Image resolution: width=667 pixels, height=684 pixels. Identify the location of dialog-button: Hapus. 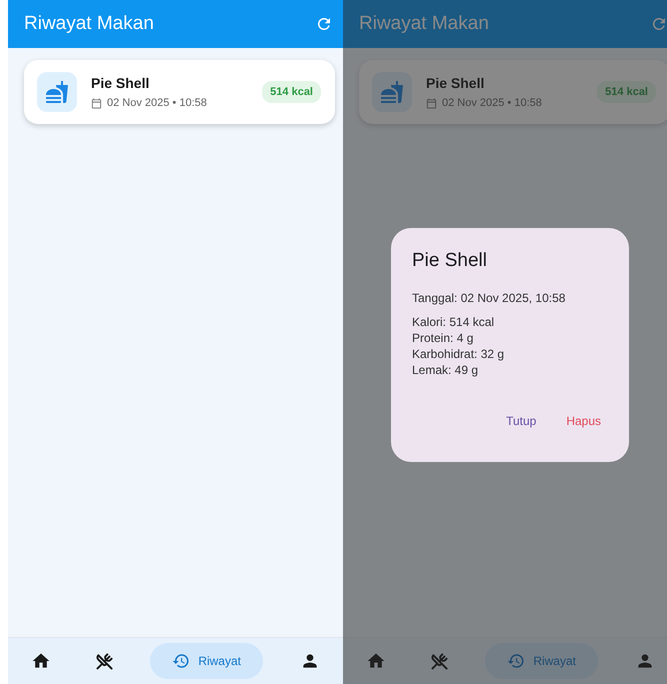
(583, 421).